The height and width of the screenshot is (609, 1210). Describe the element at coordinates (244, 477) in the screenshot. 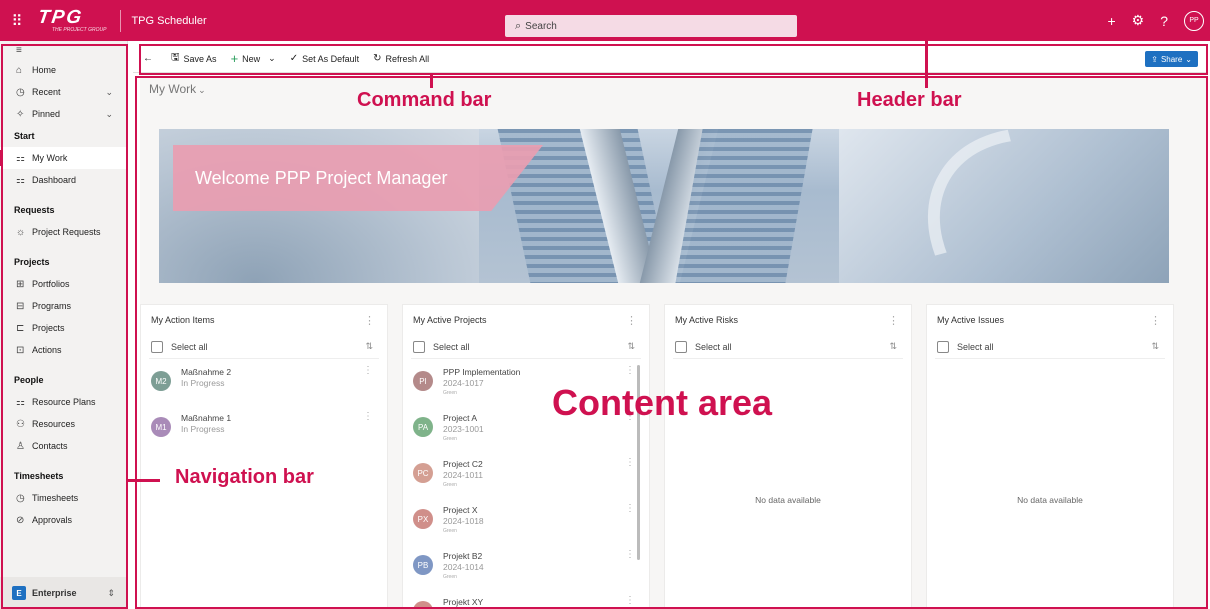

I see `navigation-bar-annotation: Navigation bar` at that location.